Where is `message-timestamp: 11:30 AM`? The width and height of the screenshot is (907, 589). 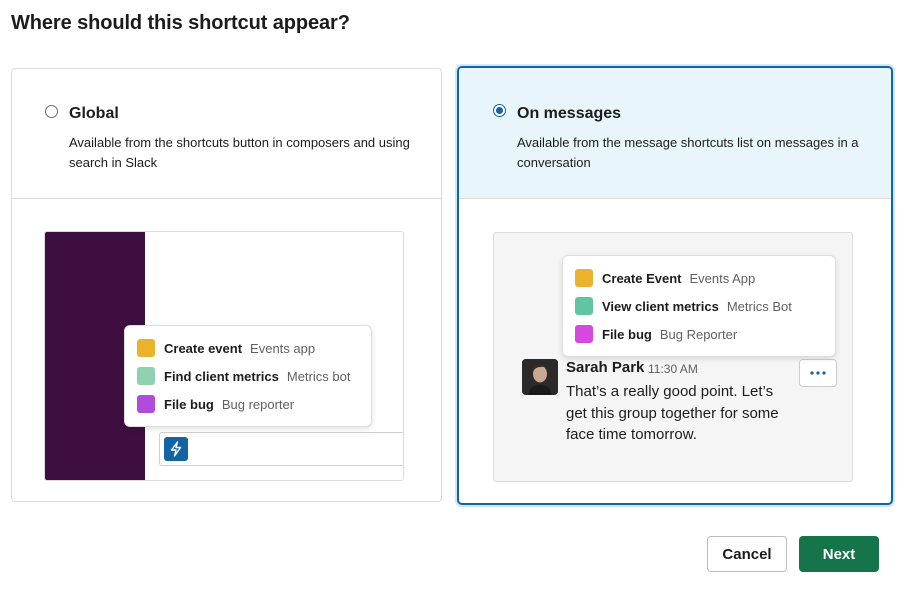
message-timestamp: 11:30 AM is located at coordinates (673, 369).